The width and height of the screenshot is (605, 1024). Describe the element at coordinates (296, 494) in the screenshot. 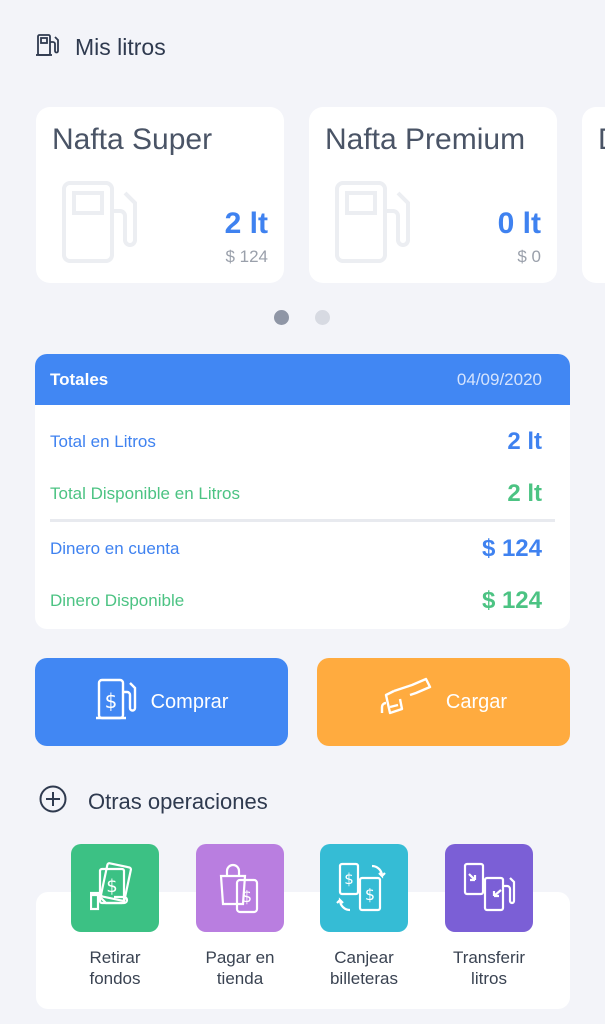

I see `available-liters-row: Total Disponible en Litros 2 lt` at that location.